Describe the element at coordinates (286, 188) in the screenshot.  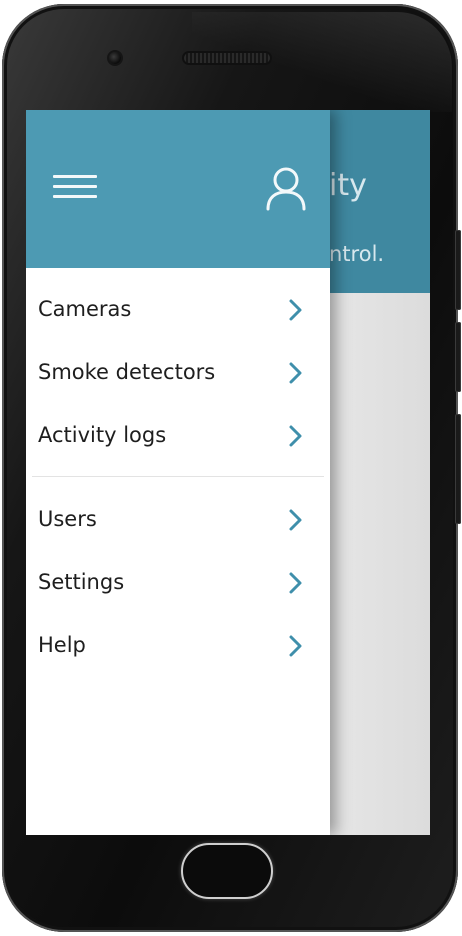
I see `user-profile-icon` at that location.